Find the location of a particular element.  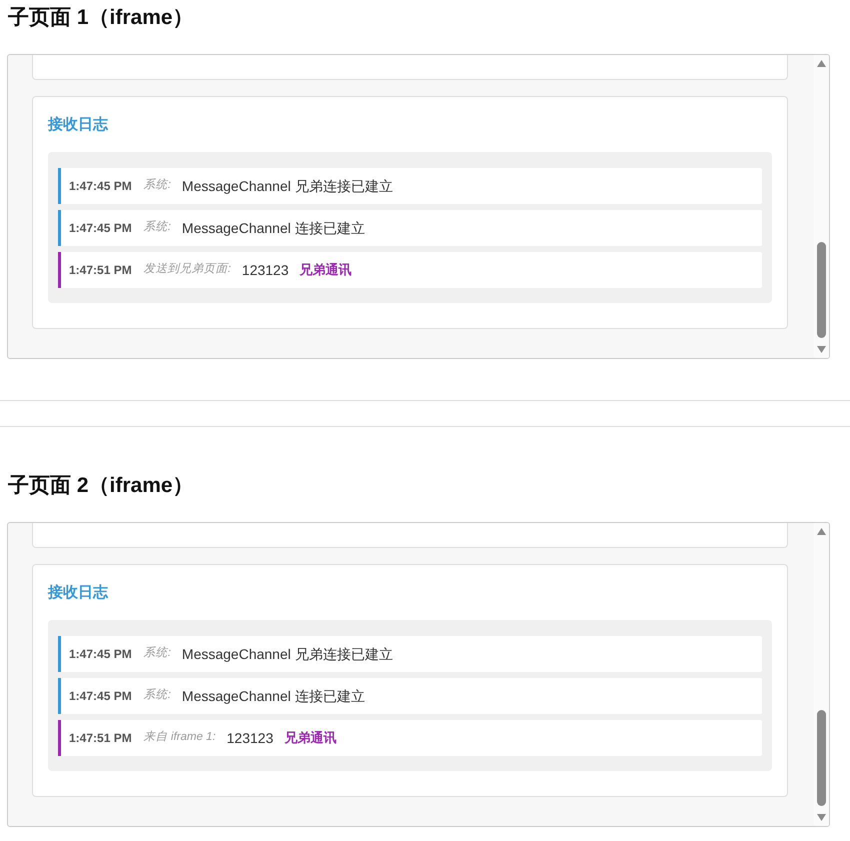

section-heading: 子页面 2（iframe） is located at coordinates (101, 486).